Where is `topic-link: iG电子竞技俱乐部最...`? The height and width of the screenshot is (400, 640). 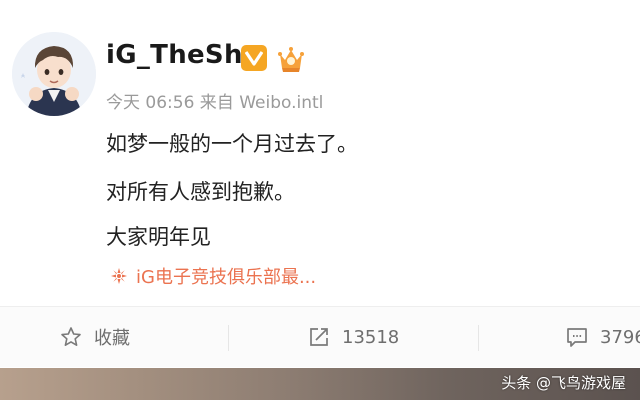
topic-link: iG电子竞技俱乐部最... is located at coordinates (213, 276).